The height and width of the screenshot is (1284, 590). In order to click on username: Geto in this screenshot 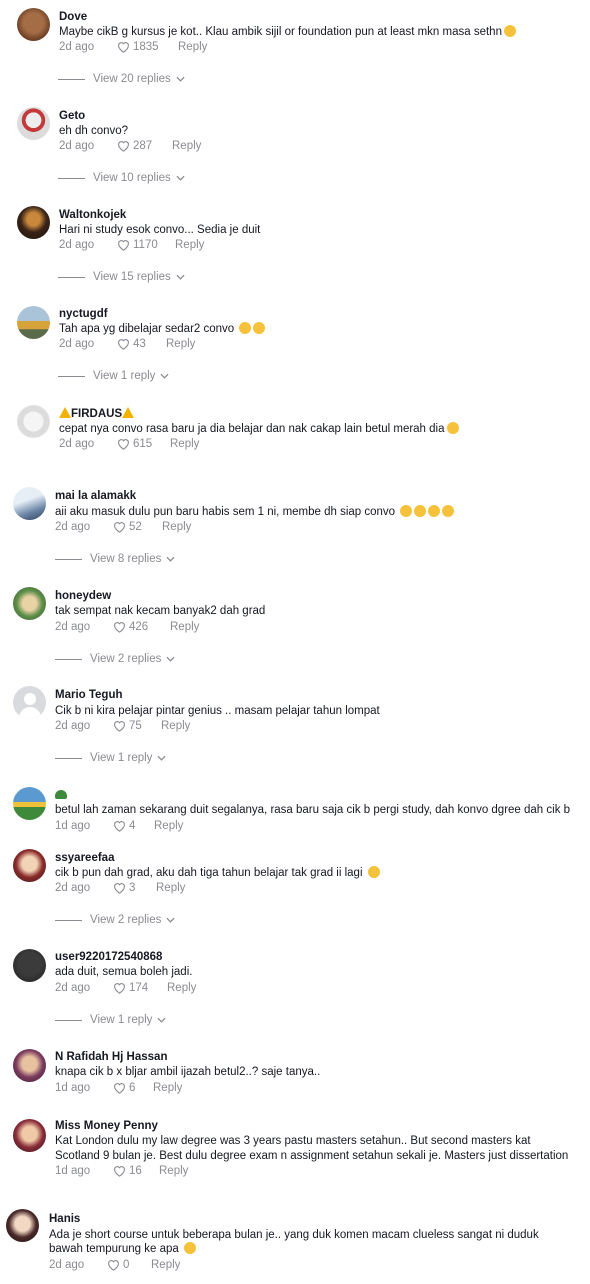, I will do `click(72, 116)`.